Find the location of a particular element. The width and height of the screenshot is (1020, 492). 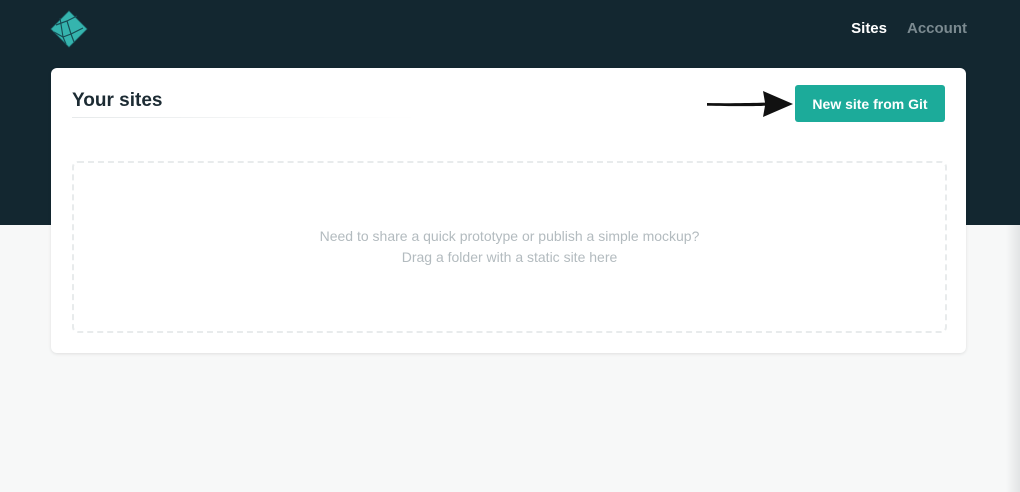

new-site-from-git-button: New site from Git is located at coordinates (870, 103).